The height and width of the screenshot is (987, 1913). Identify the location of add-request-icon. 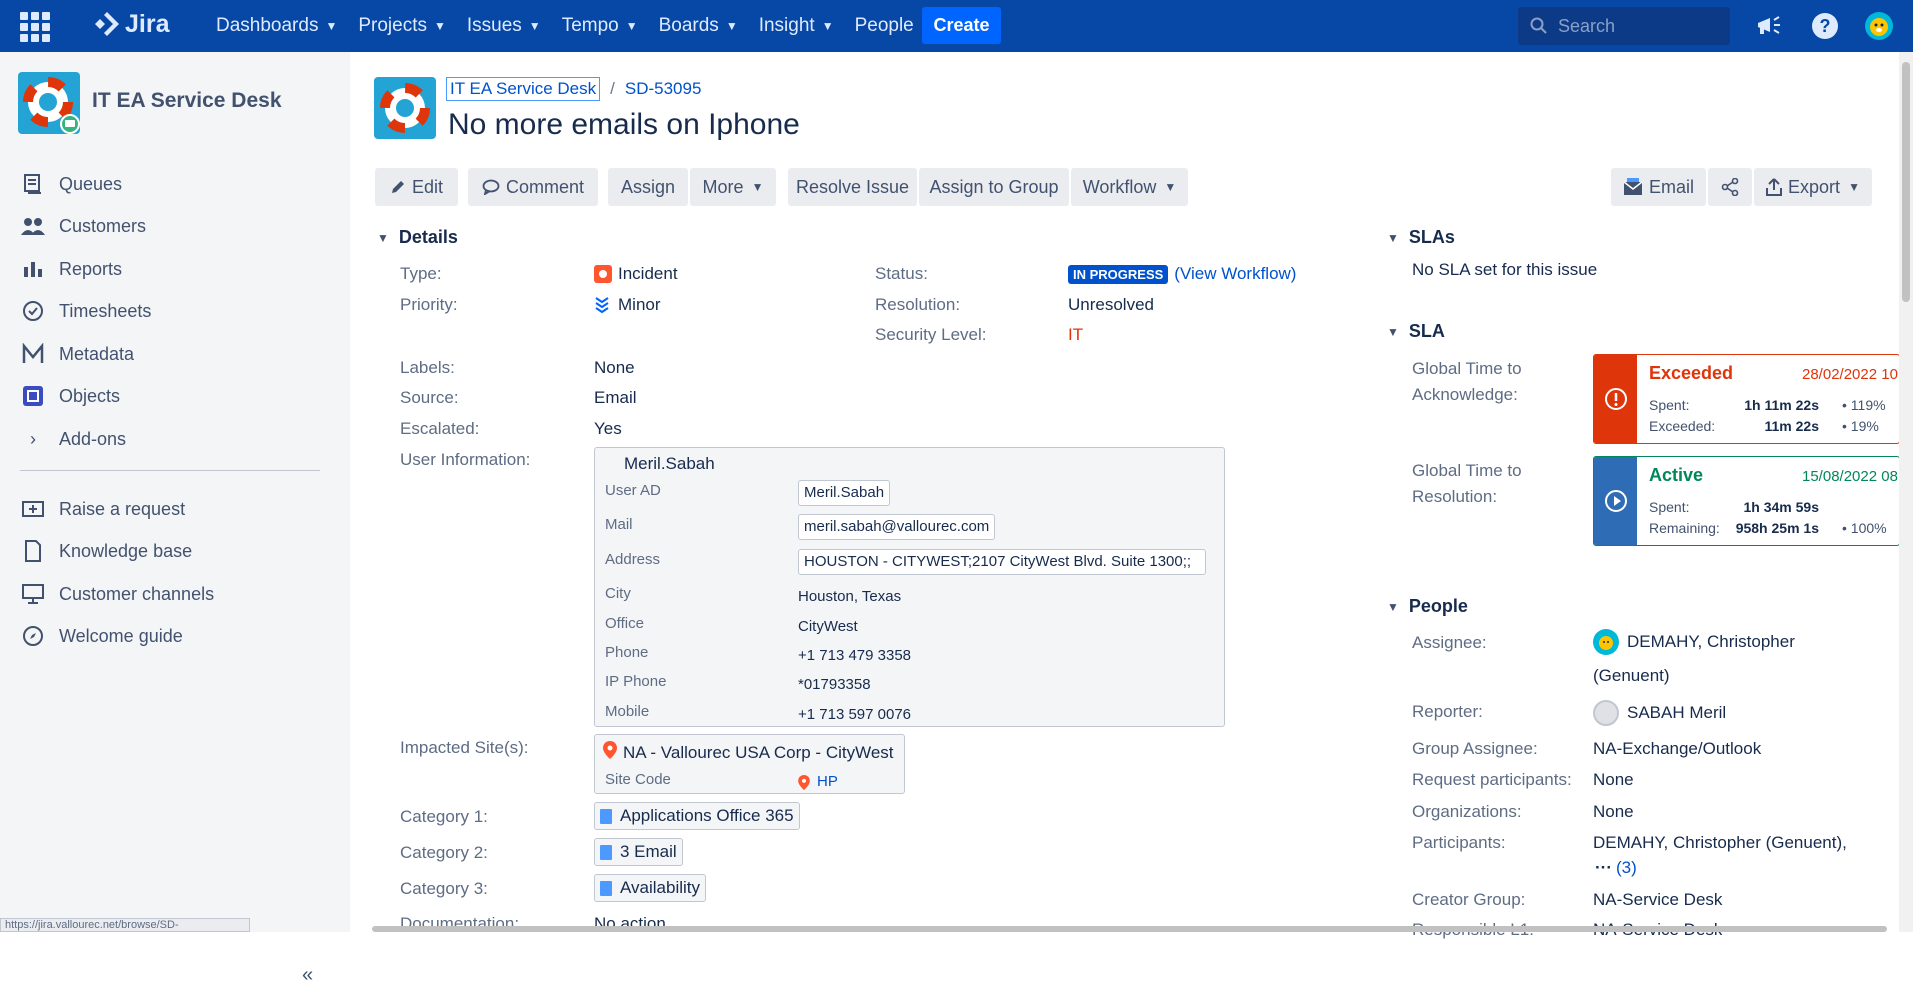
(33, 509).